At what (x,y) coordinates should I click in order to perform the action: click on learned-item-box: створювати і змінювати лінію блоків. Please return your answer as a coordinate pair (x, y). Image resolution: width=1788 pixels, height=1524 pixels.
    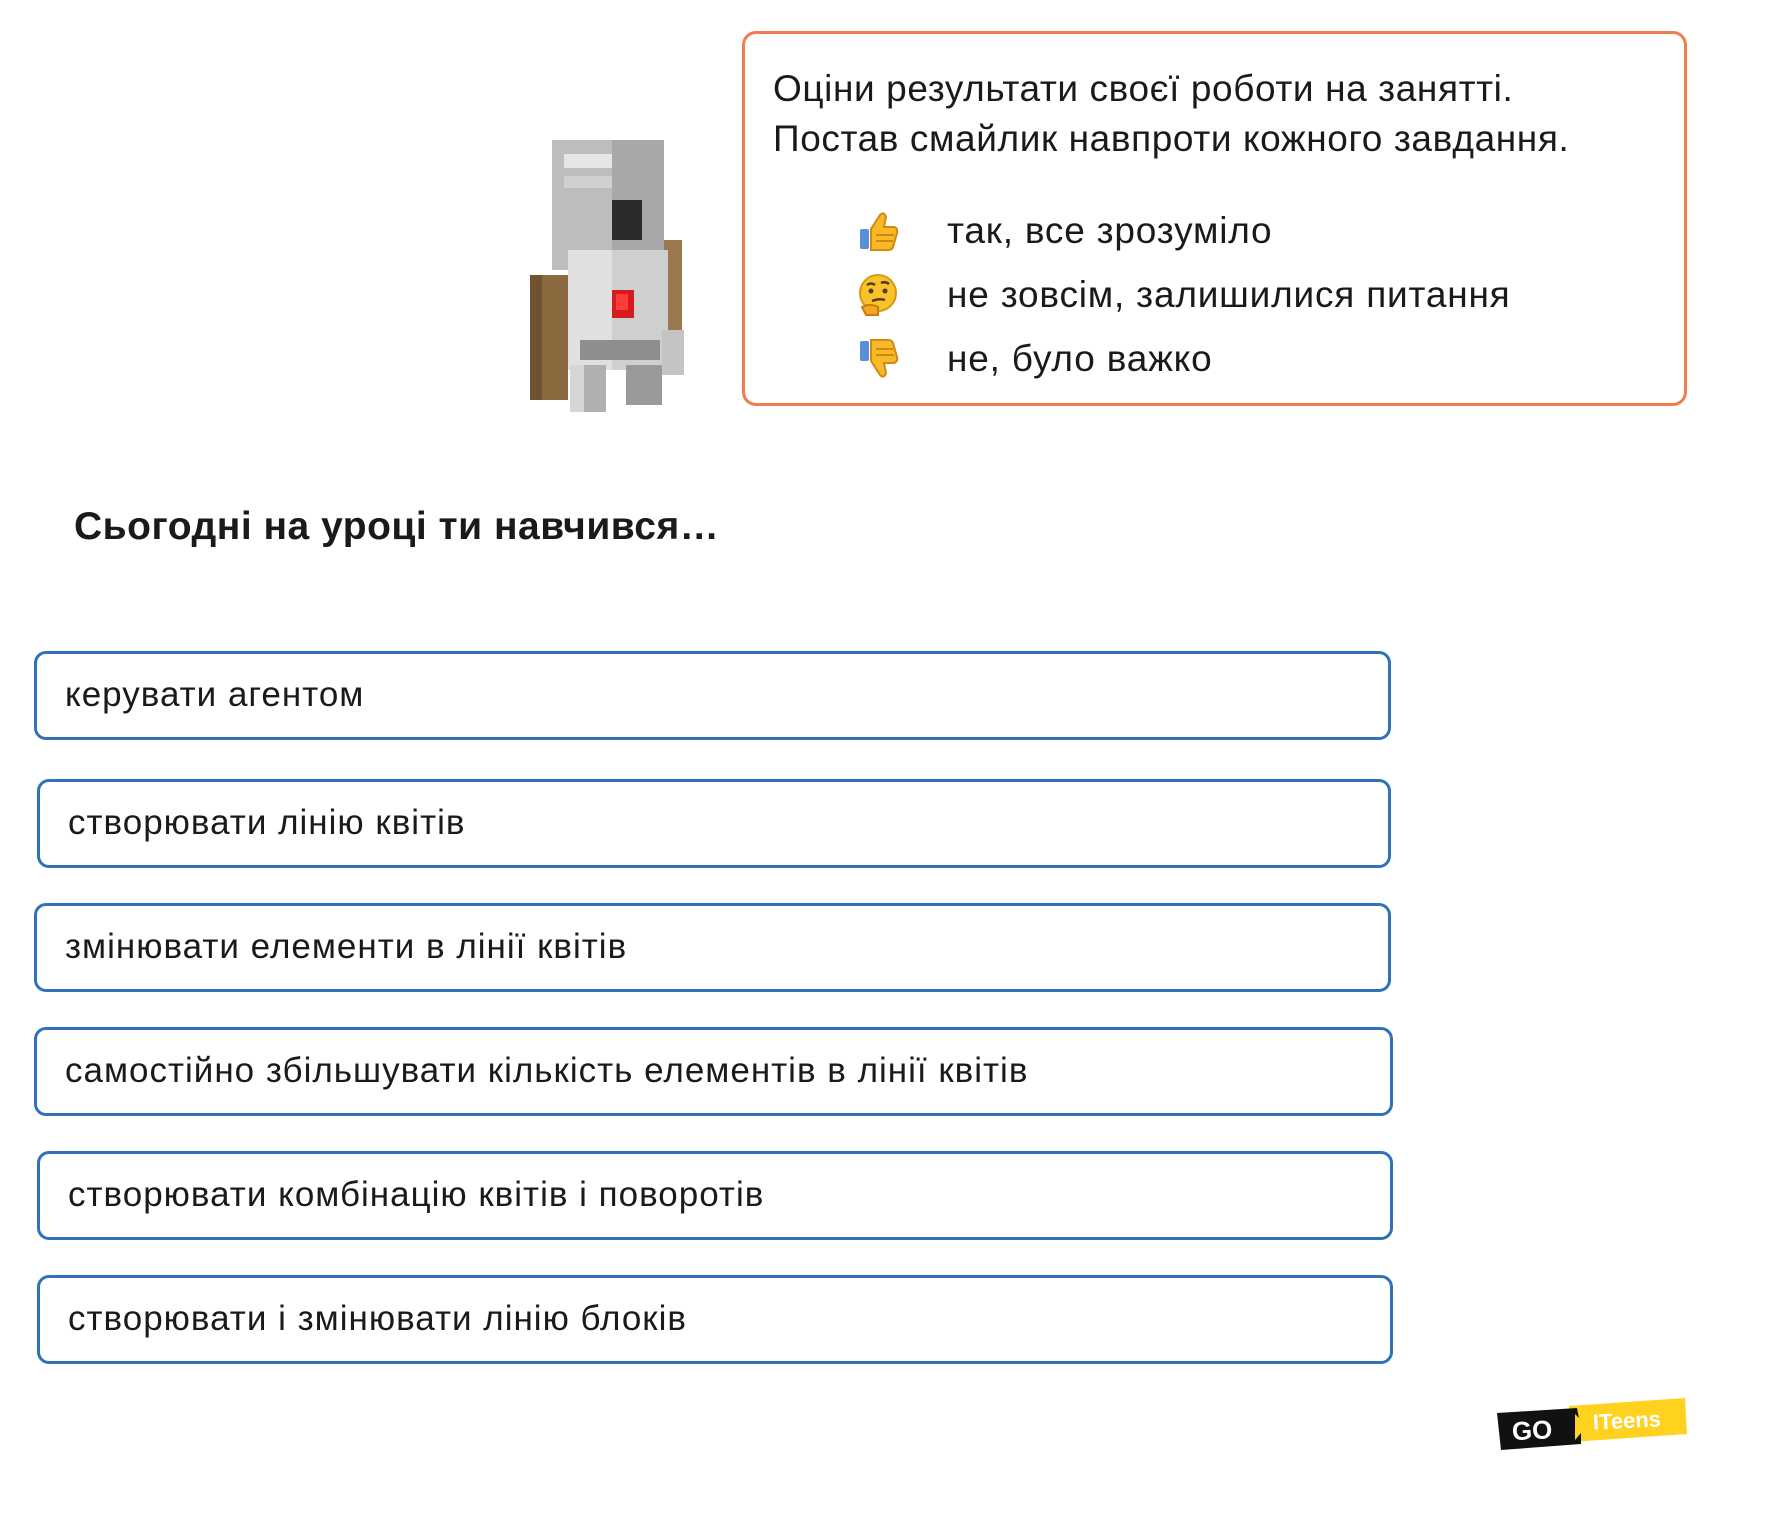
    Looking at the image, I should click on (715, 1319).